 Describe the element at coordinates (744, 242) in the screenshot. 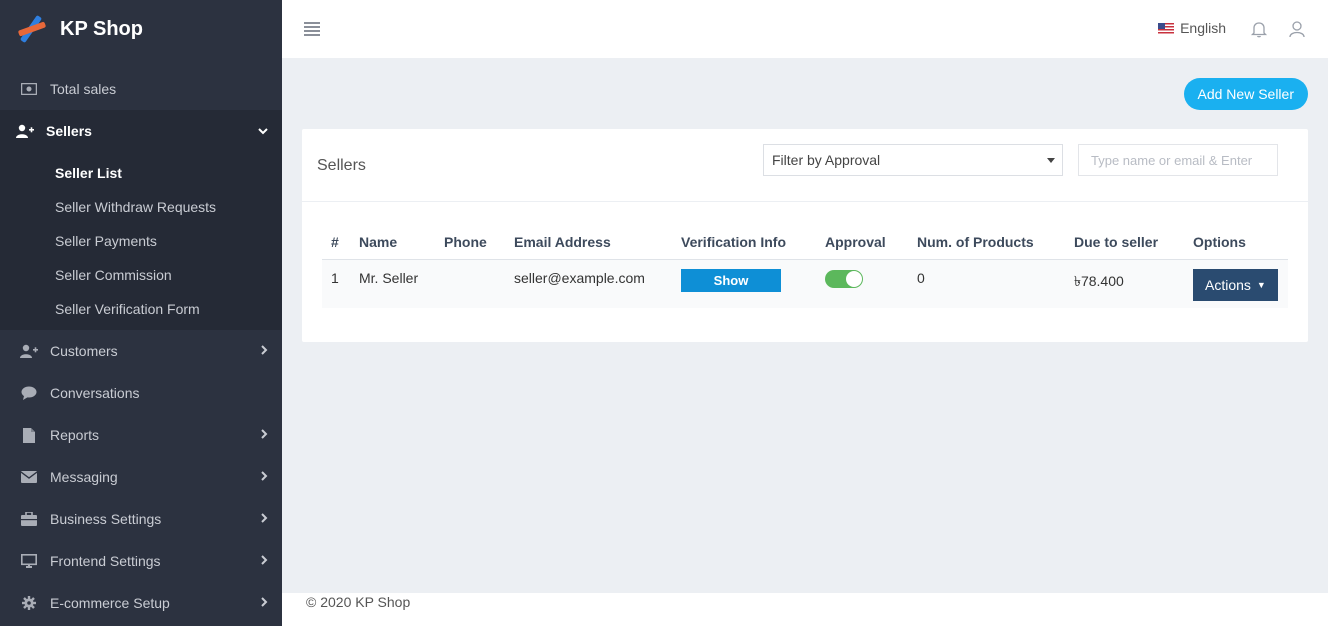

I see `column-header: Verification Info` at that location.